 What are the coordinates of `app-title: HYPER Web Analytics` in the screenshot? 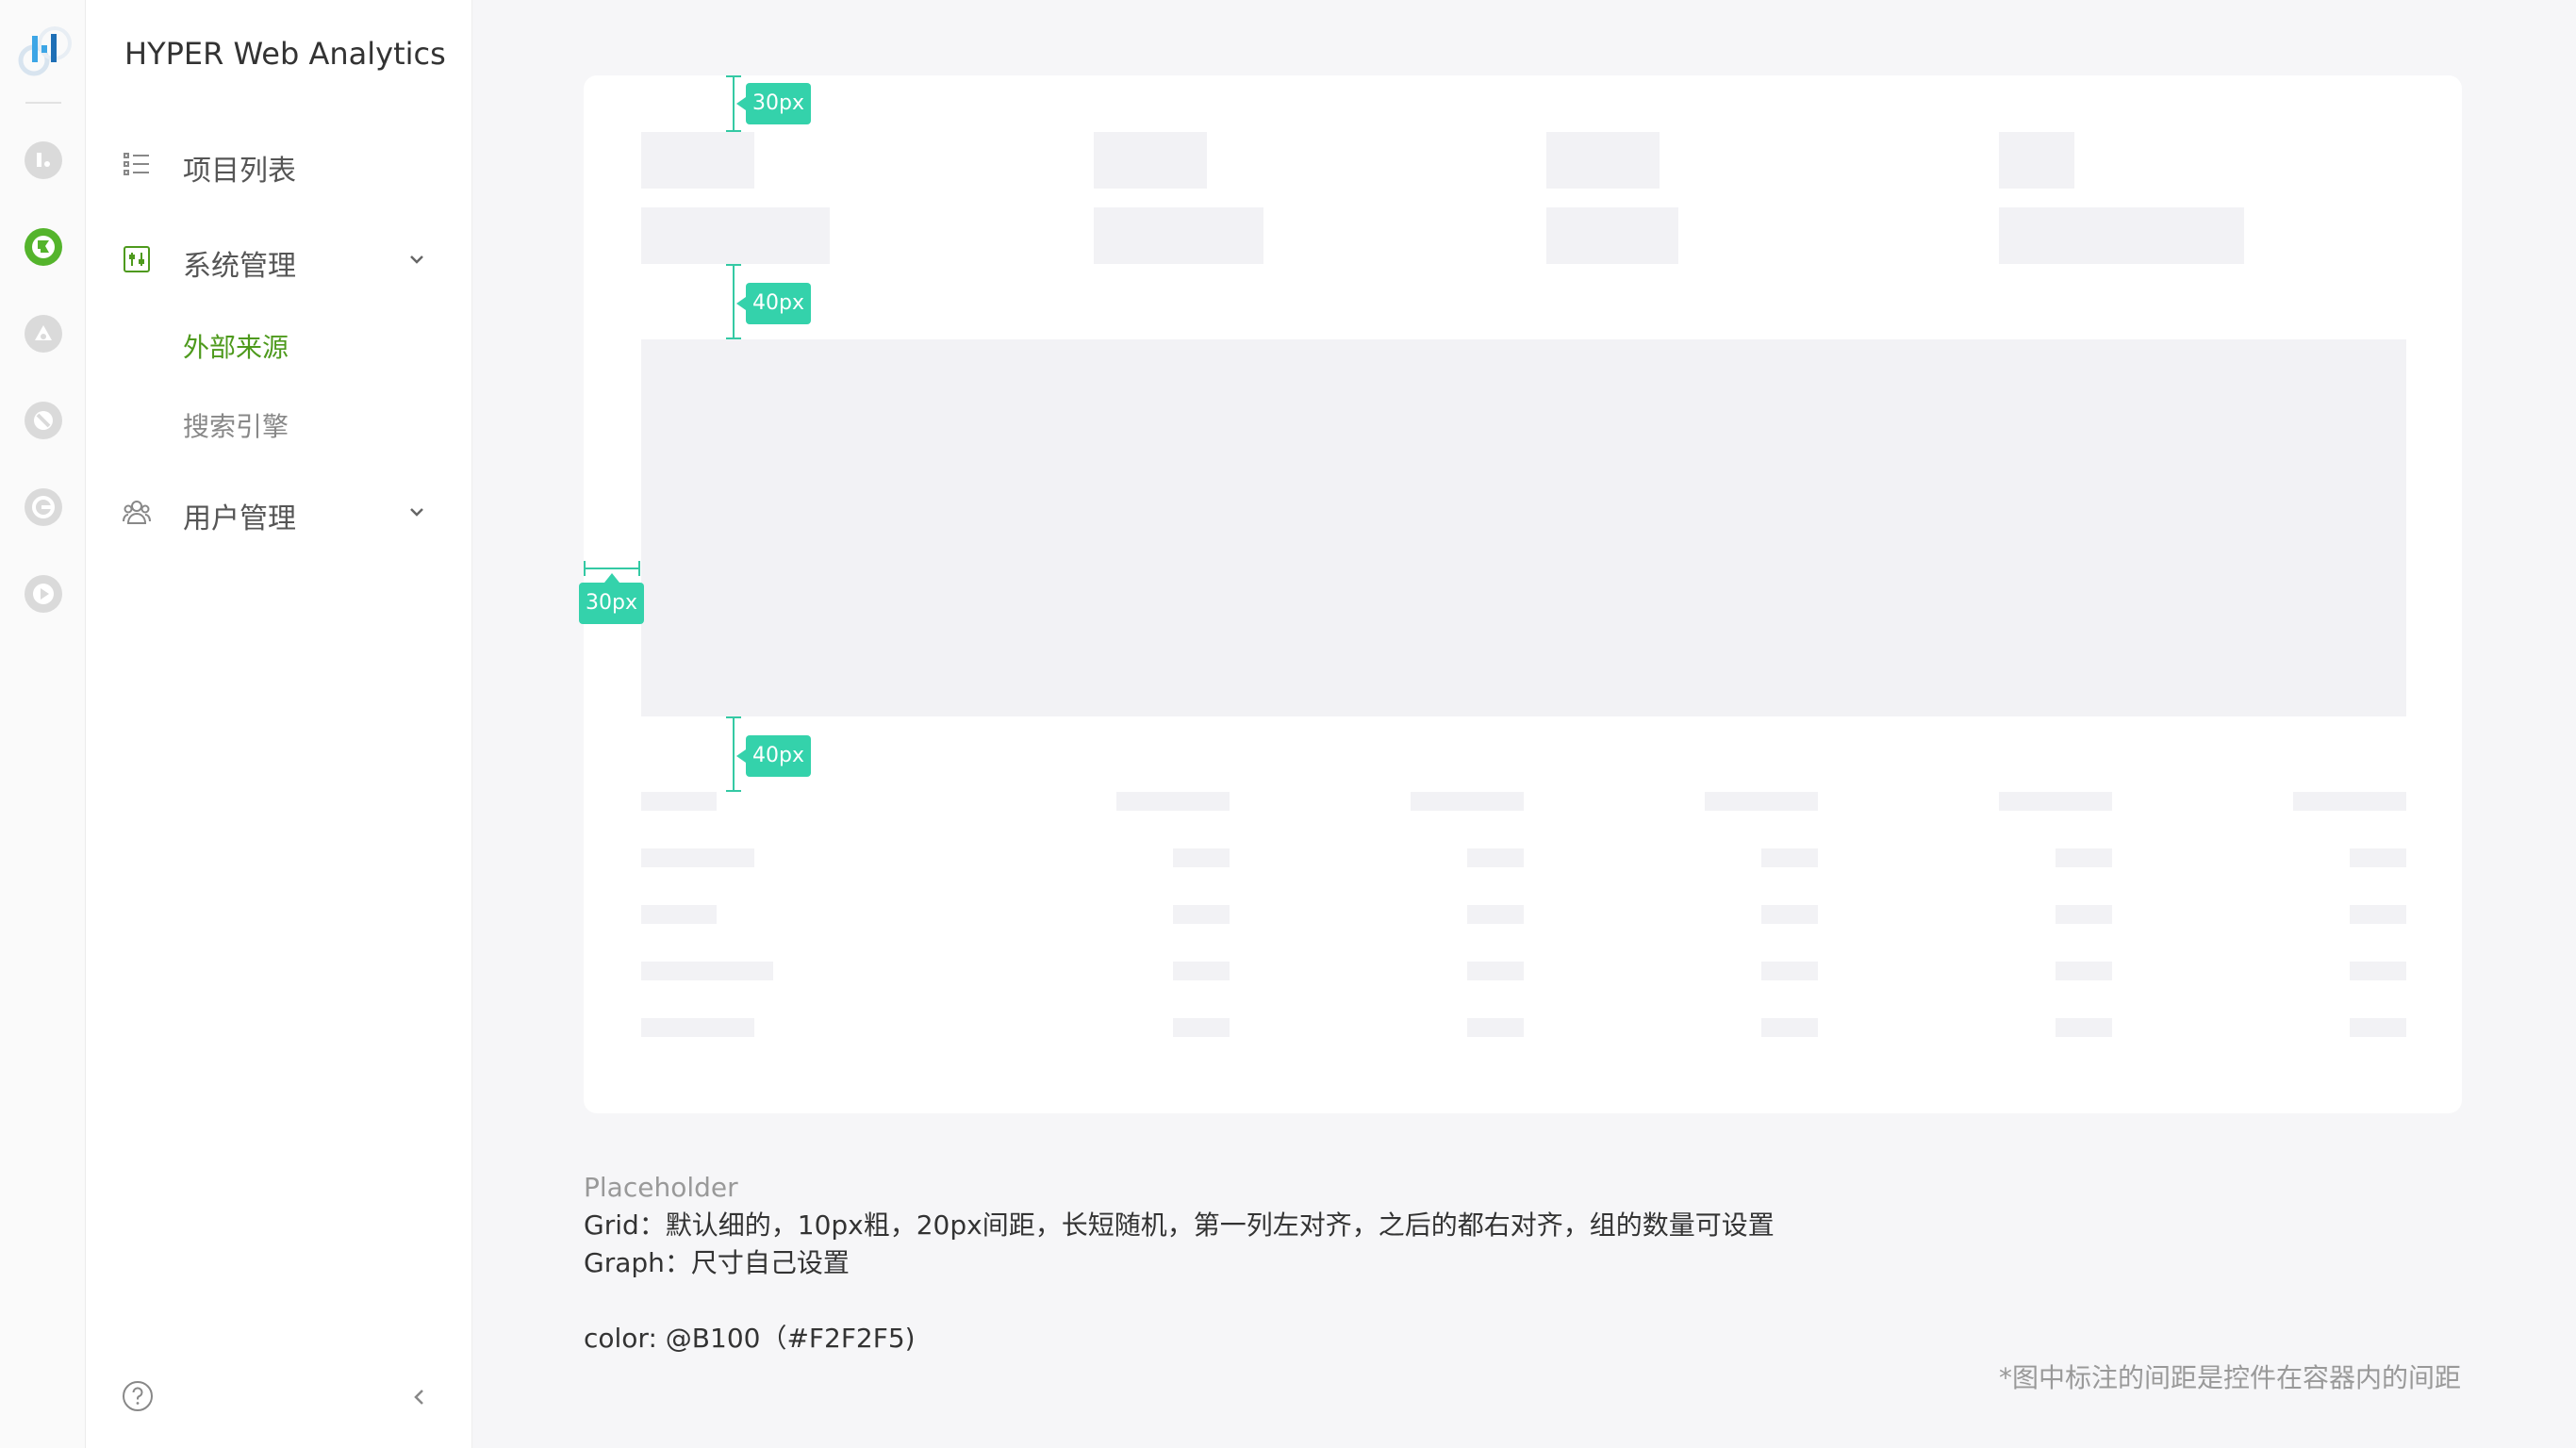 It's located at (285, 54).